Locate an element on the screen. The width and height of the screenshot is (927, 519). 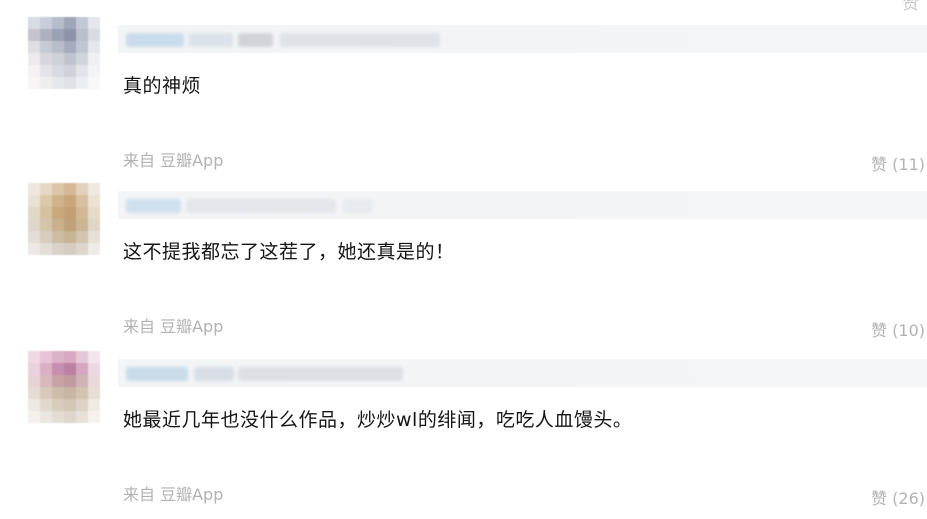
comment-text: 真的神烦 is located at coordinates (162, 86).